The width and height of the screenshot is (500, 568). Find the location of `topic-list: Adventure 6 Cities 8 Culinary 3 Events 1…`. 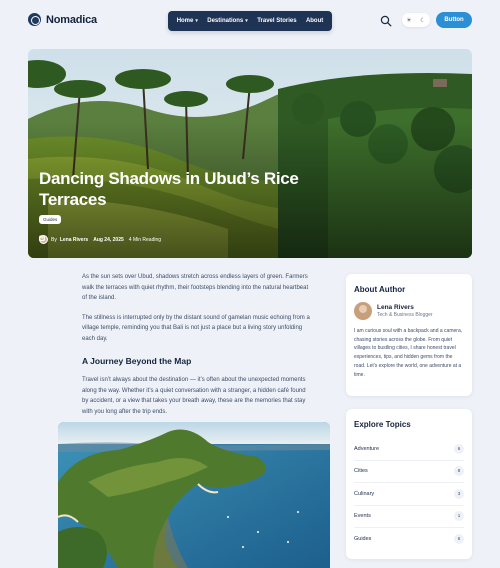

topic-list: Adventure 6 Cities 8 Culinary 3 Events 1… is located at coordinates (409, 494).